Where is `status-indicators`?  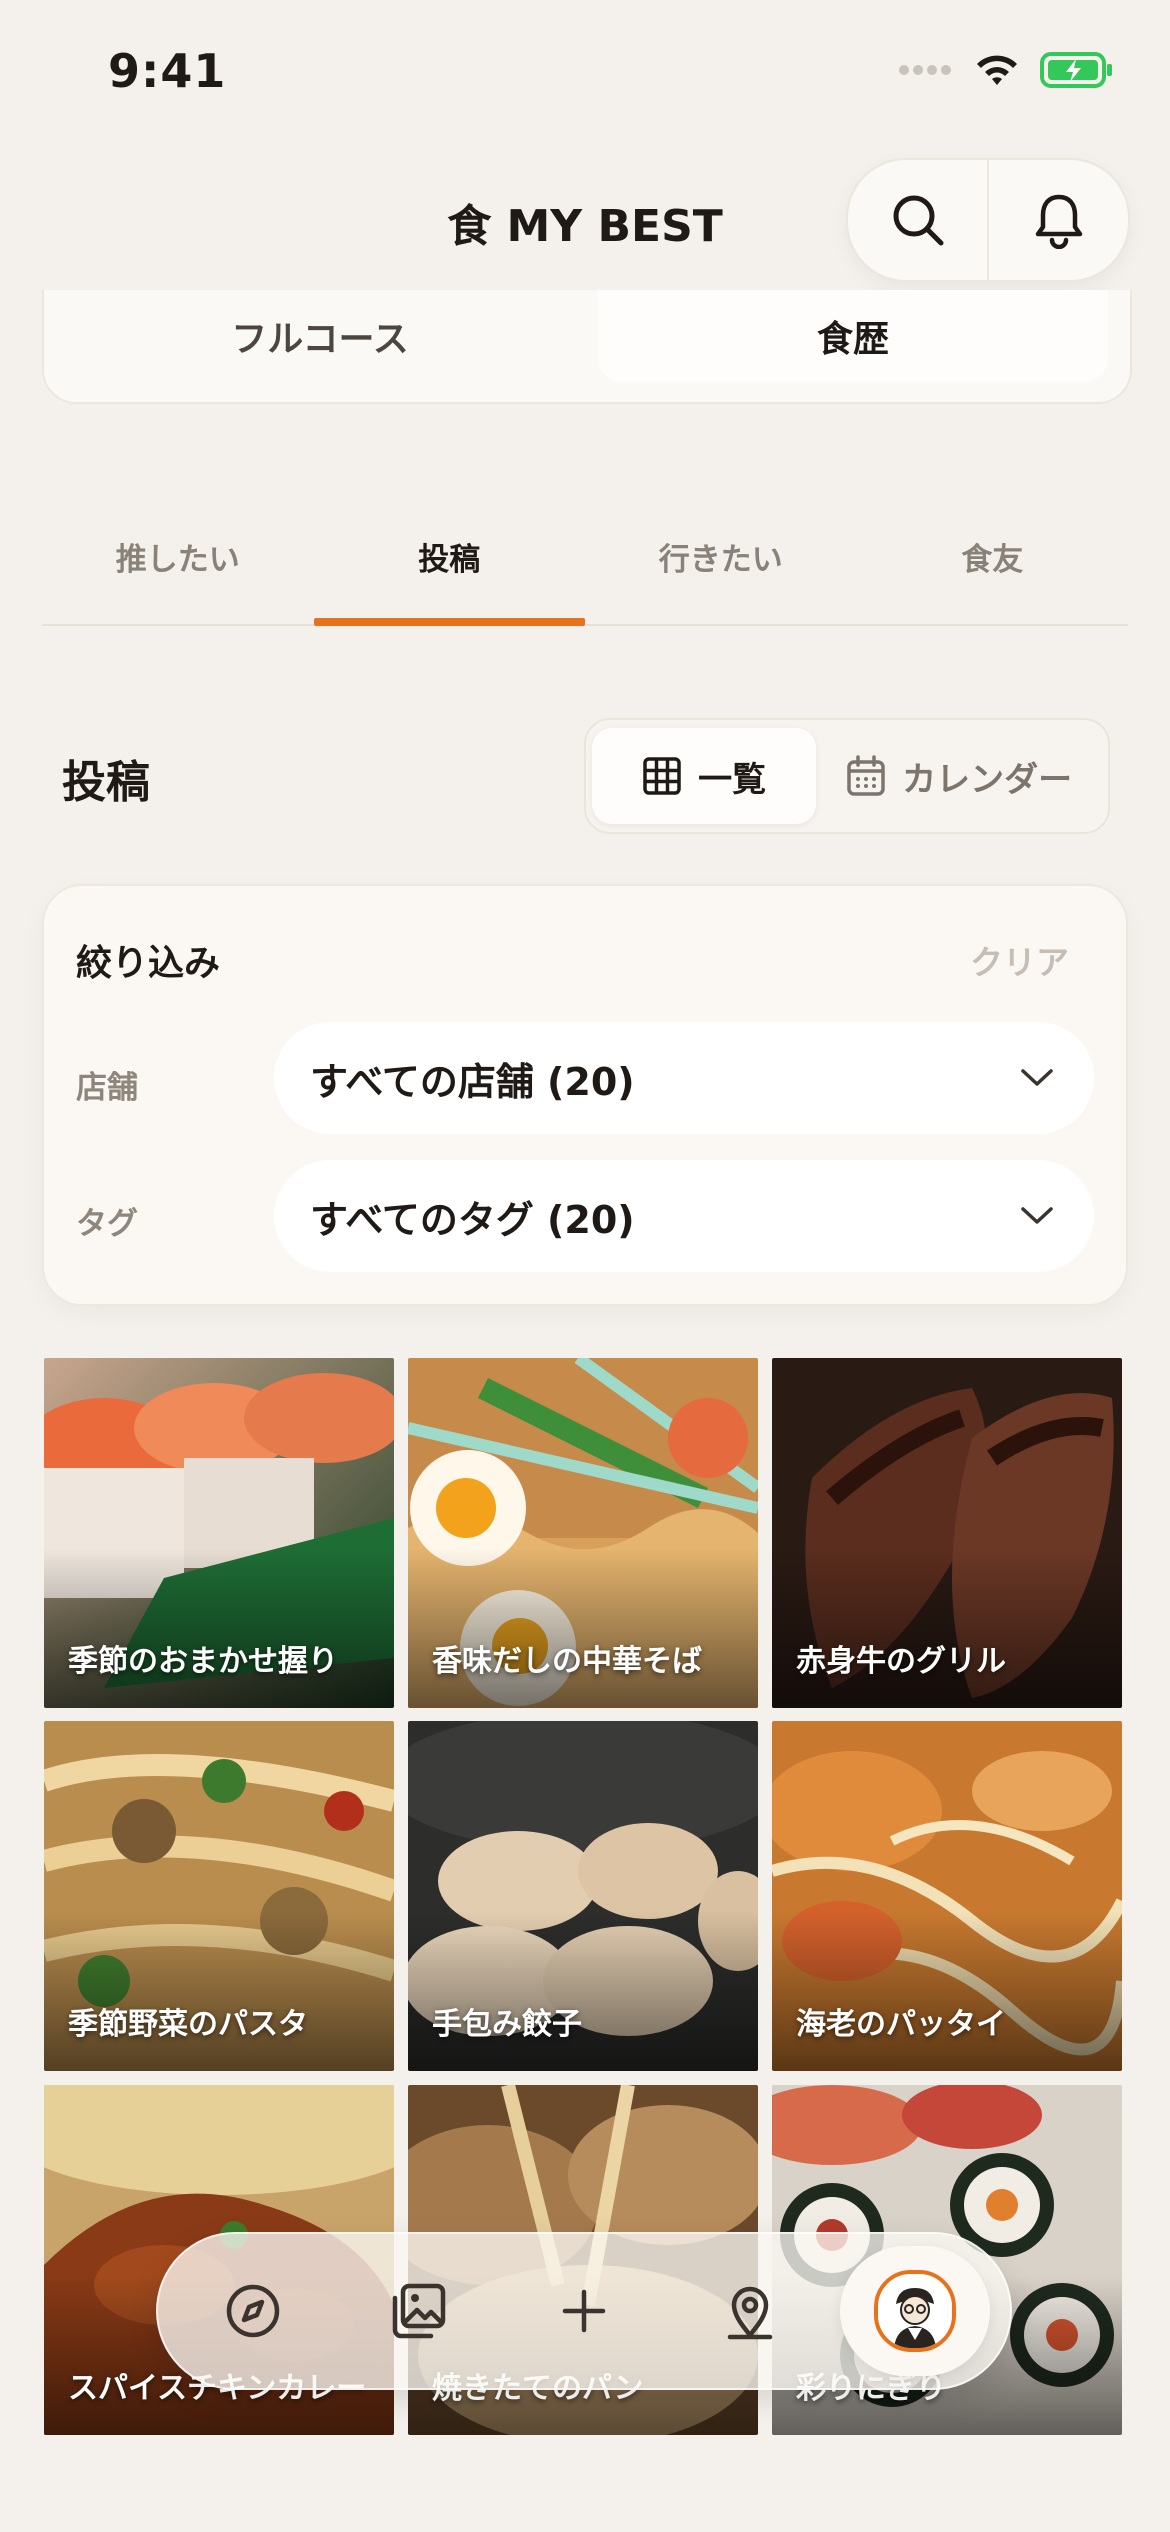
status-indicators is located at coordinates (1006, 70).